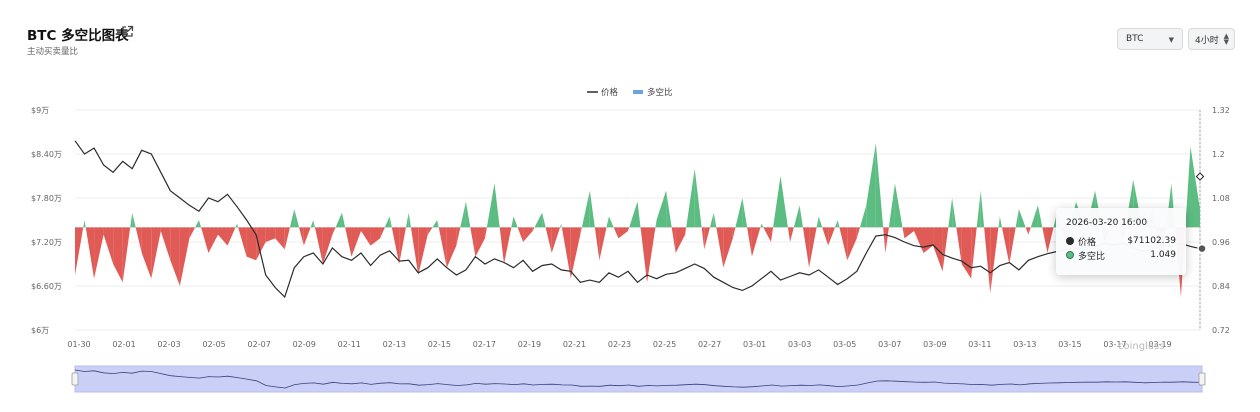  Describe the element at coordinates (46, 242) in the screenshot. I see `y-tick-label-left: $7.20万` at that location.